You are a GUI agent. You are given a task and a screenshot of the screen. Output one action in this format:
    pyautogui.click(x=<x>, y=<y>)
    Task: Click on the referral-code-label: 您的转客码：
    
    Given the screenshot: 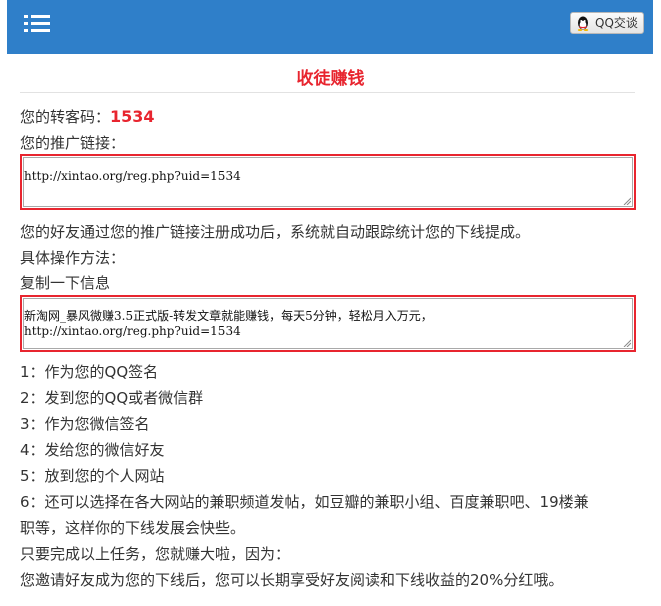 What is the action you would take?
    pyautogui.click(x=65, y=117)
    